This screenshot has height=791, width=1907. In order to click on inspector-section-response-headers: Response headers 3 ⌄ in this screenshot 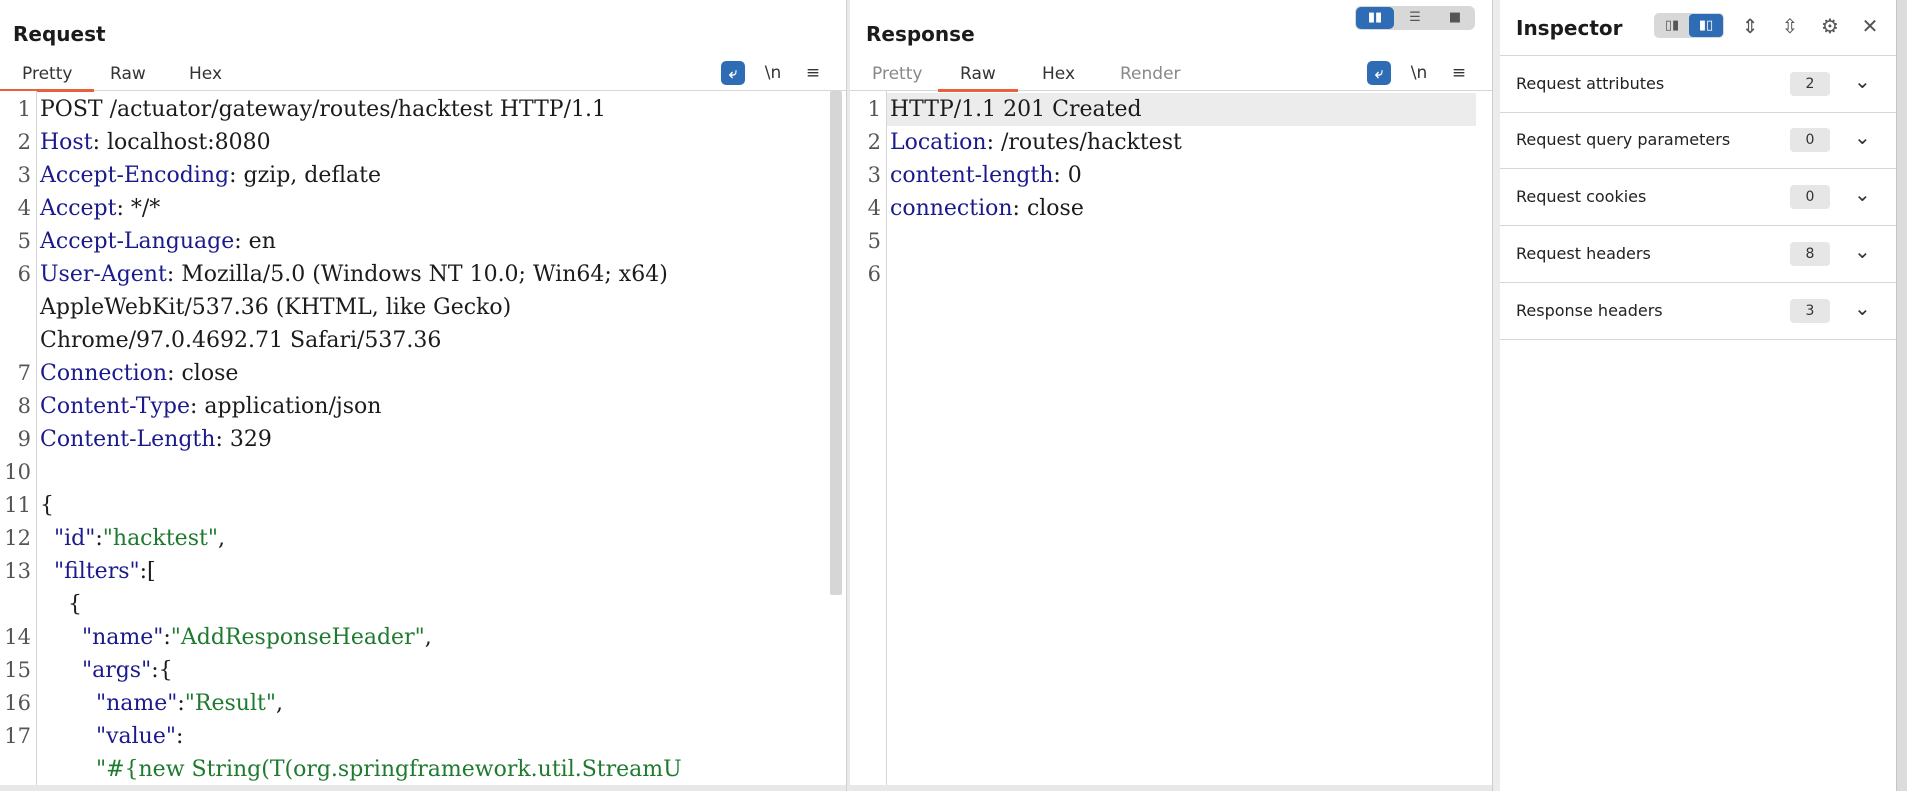, I will do `click(1698, 311)`.